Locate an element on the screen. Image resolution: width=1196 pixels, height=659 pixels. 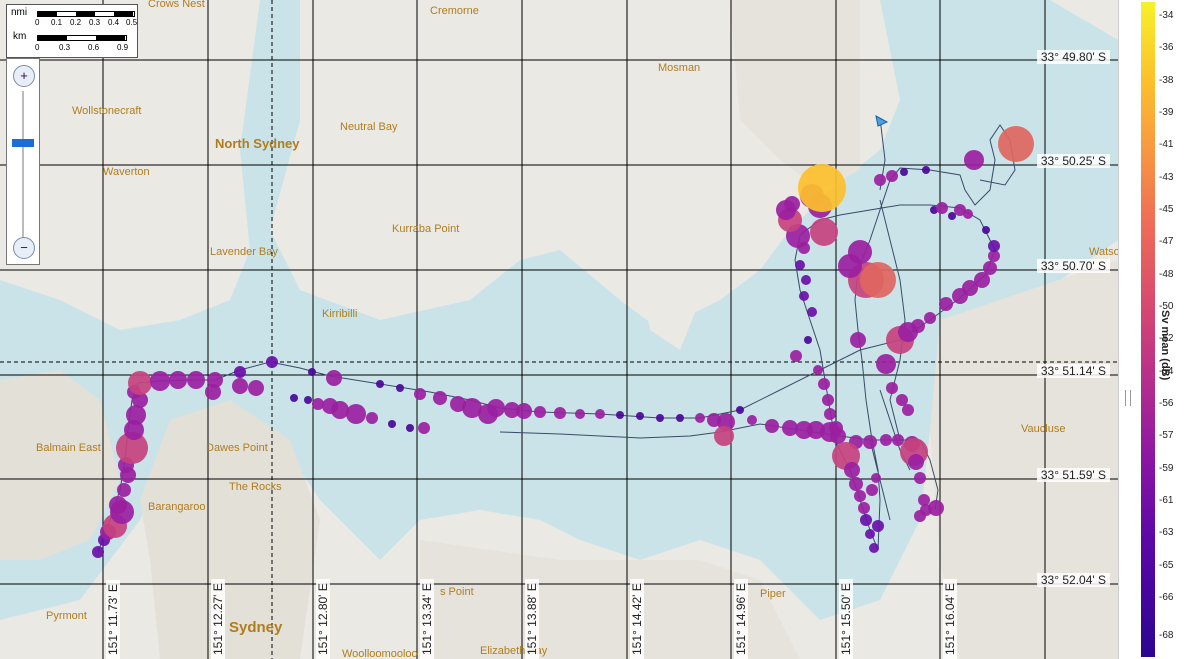
legend-level: -59 is located at coordinates (1166, 468).